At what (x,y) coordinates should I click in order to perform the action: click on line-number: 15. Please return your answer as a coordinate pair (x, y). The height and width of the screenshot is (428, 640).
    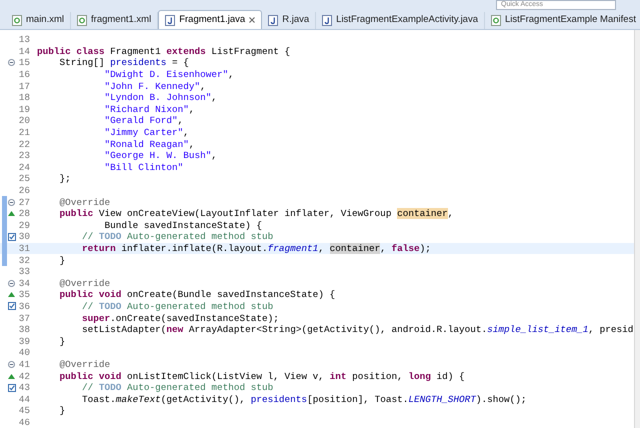
    Looking at the image, I should click on (24, 62).